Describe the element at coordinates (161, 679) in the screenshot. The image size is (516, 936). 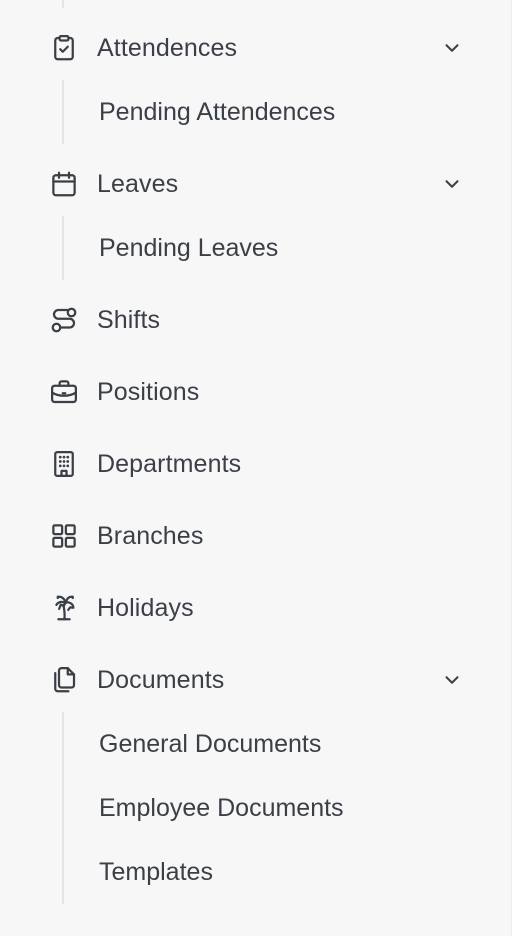
I see `sidebar-item-label: Documents` at that location.